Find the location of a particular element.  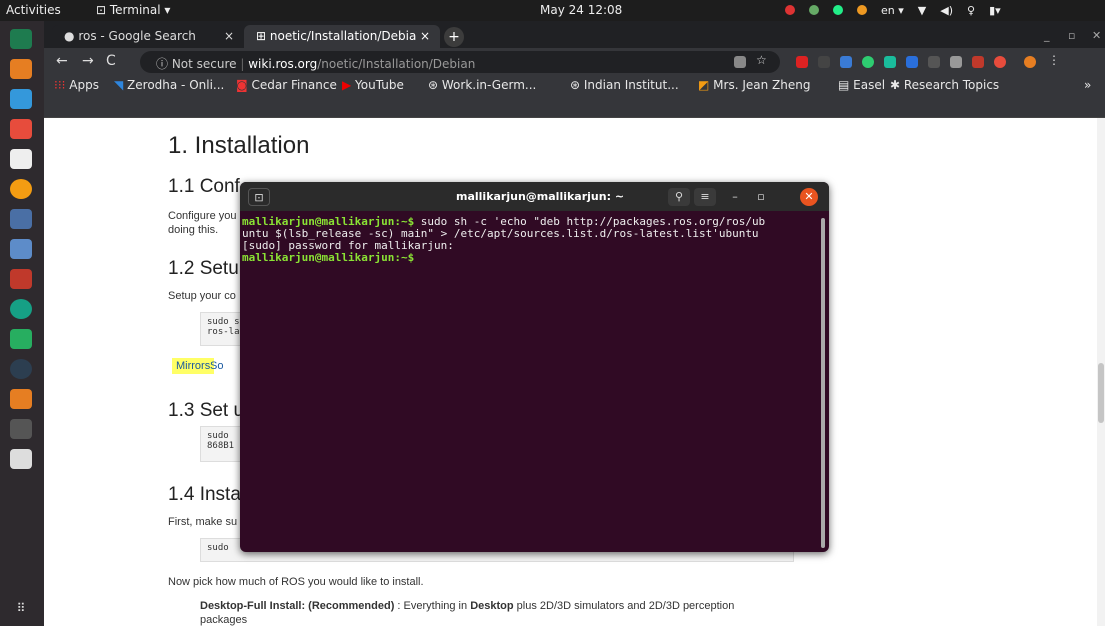

google-icon: ● is located at coordinates (69, 36).